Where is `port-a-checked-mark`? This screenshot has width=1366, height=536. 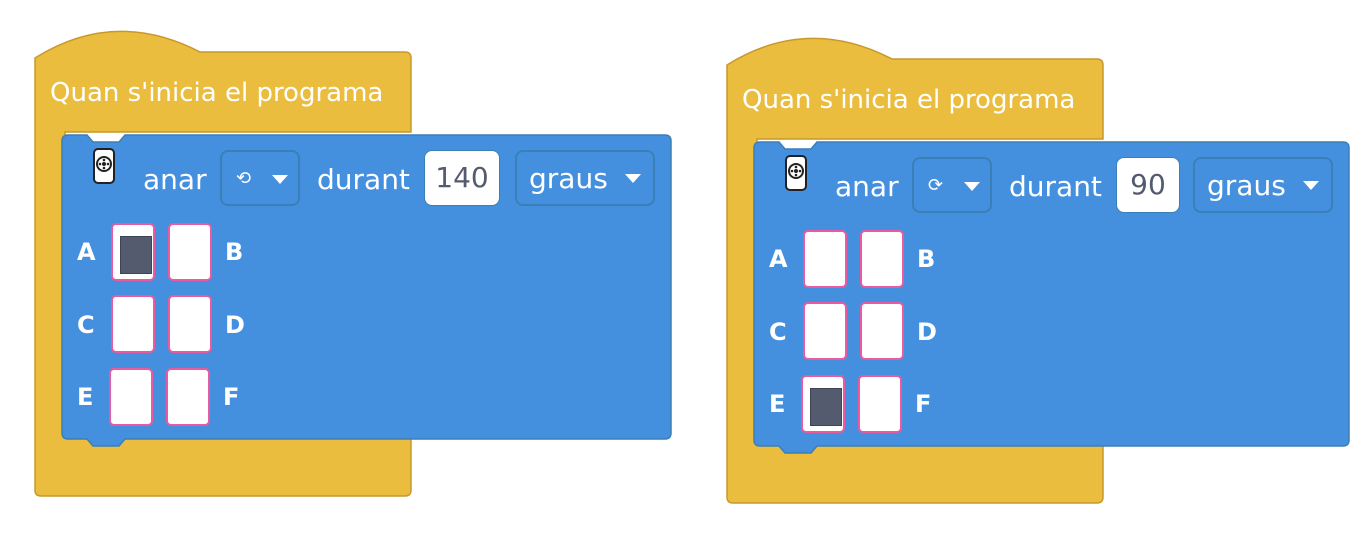
port-a-checked-mark is located at coordinates (136, 255).